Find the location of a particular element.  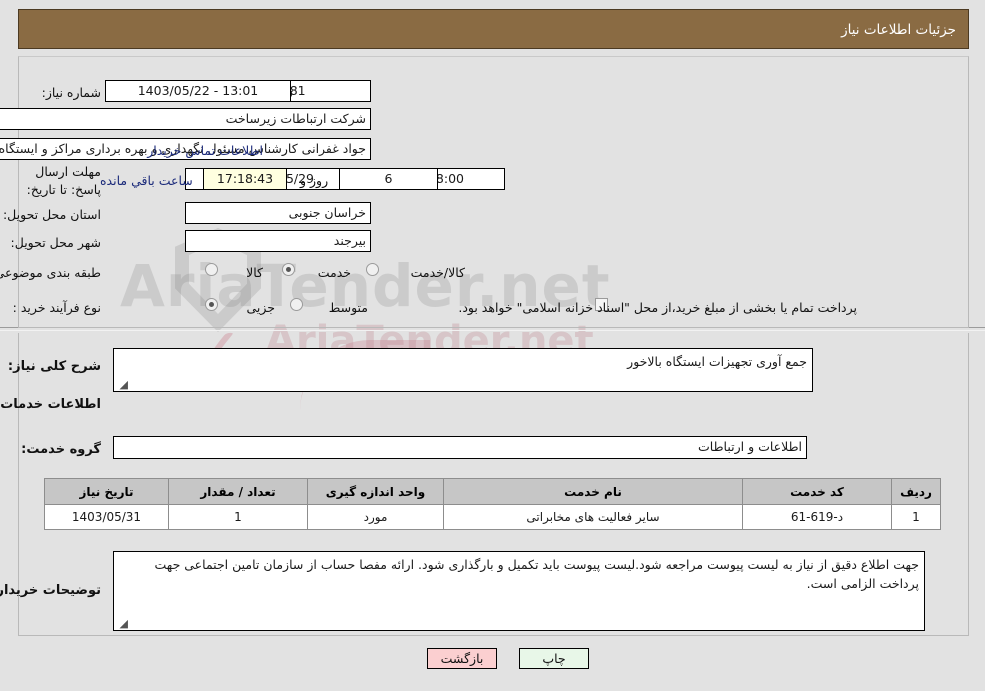

delivery-province-label: استان محل تحویل: is located at coordinates (51, 214).